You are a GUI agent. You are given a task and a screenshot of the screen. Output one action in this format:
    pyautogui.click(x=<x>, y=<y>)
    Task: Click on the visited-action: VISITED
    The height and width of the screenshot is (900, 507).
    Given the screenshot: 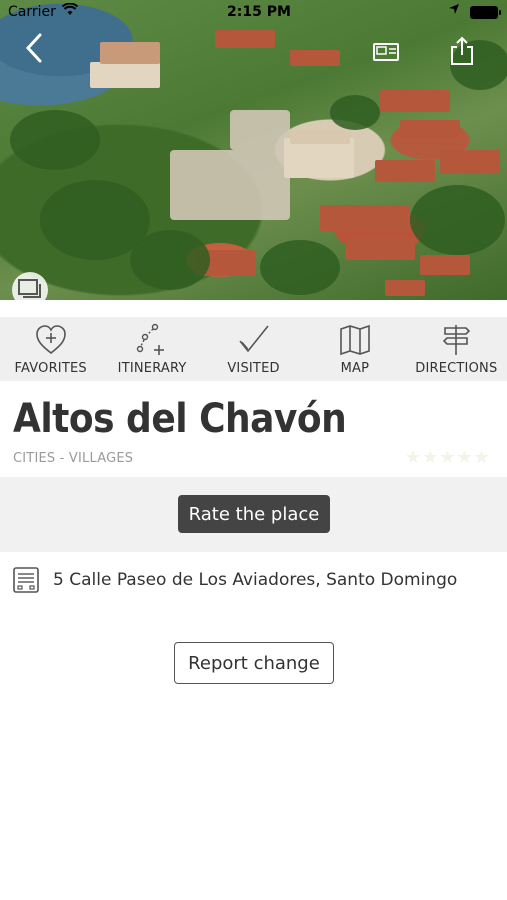 What is the action you would take?
    pyautogui.click(x=253, y=349)
    